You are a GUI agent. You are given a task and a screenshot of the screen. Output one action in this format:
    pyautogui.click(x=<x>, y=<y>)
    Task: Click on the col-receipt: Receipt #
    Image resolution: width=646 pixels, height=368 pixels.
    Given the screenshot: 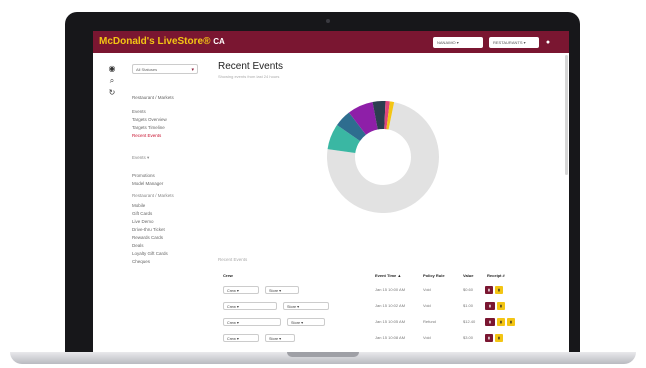 What is the action you would take?
    pyautogui.click(x=496, y=275)
    